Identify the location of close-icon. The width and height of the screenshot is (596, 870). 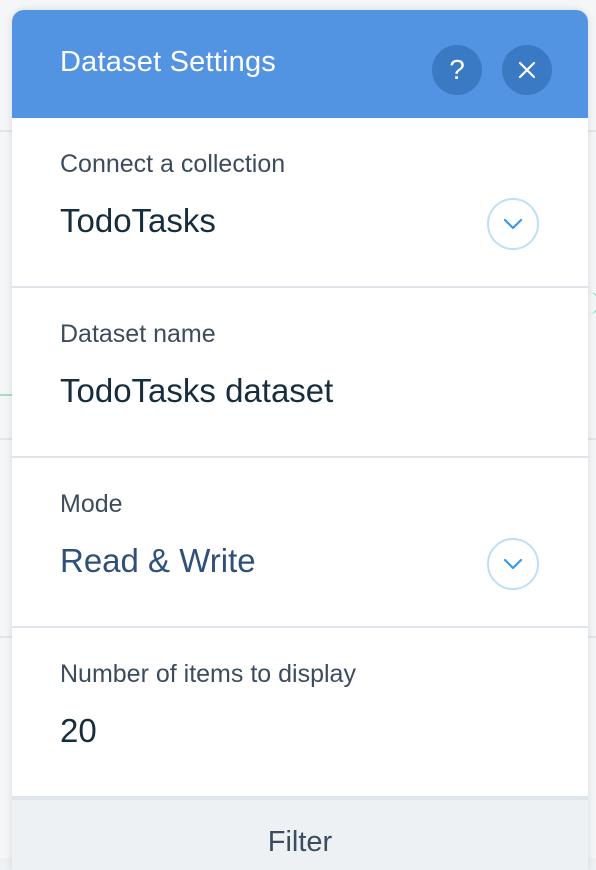
(527, 70).